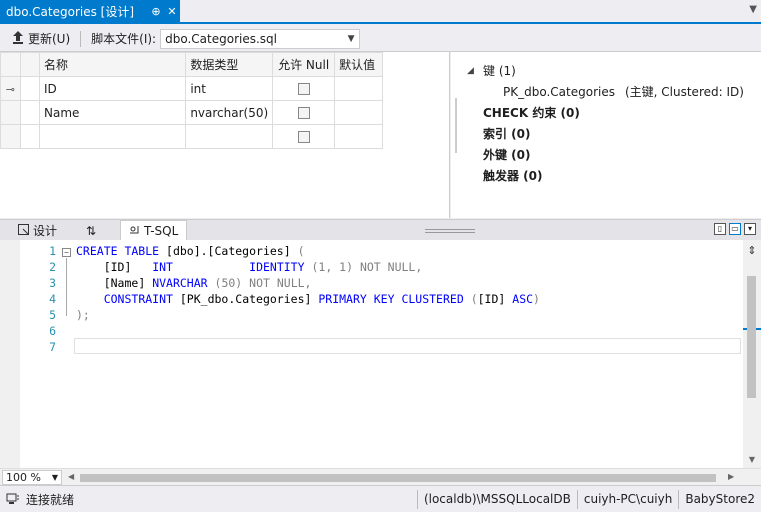  Describe the element at coordinates (52, 347) in the screenshot. I see `line-number: 7` at that location.